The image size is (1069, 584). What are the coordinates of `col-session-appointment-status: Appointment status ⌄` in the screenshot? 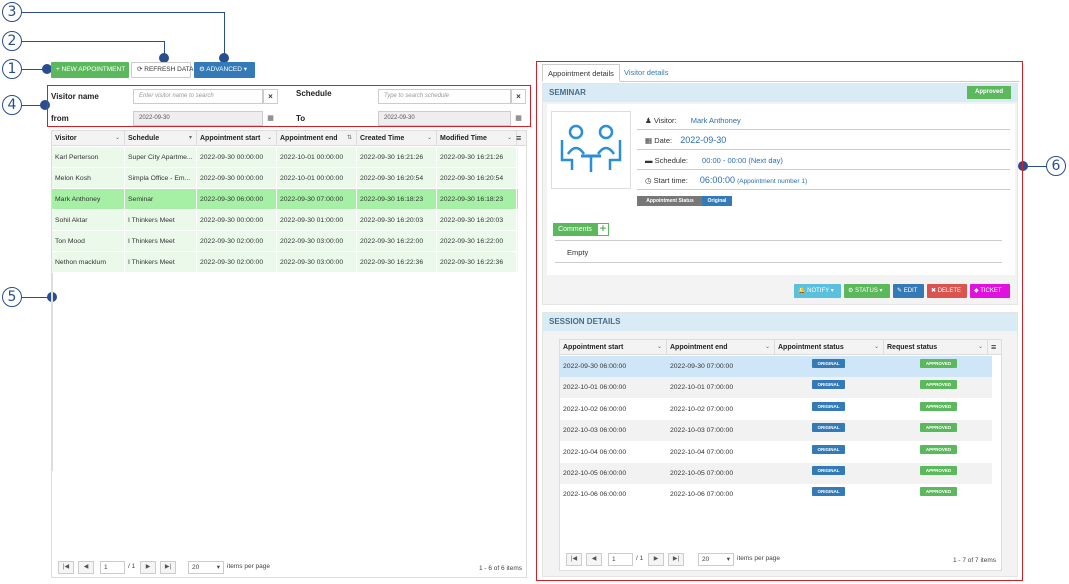 It's located at (829, 347).